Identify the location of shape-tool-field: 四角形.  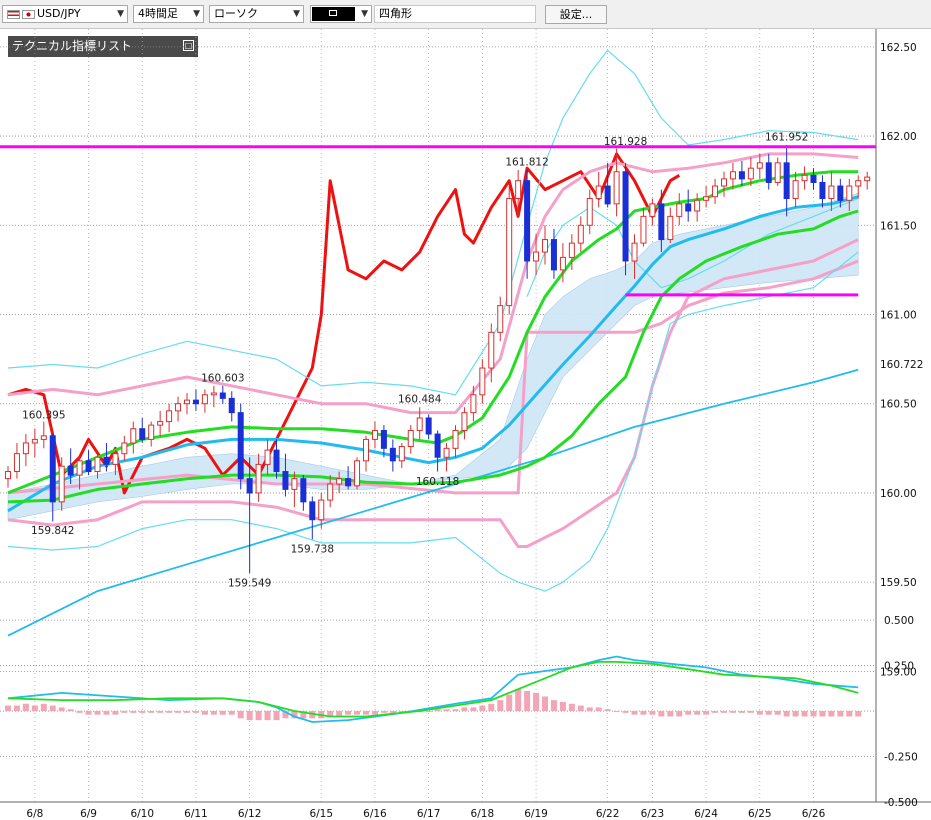
(455, 14).